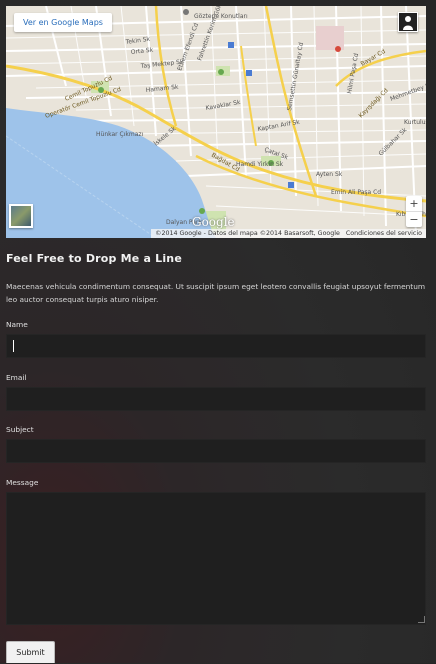  Describe the element at coordinates (329, 174) in the screenshot. I see `street-label: Ayten Sk` at that location.